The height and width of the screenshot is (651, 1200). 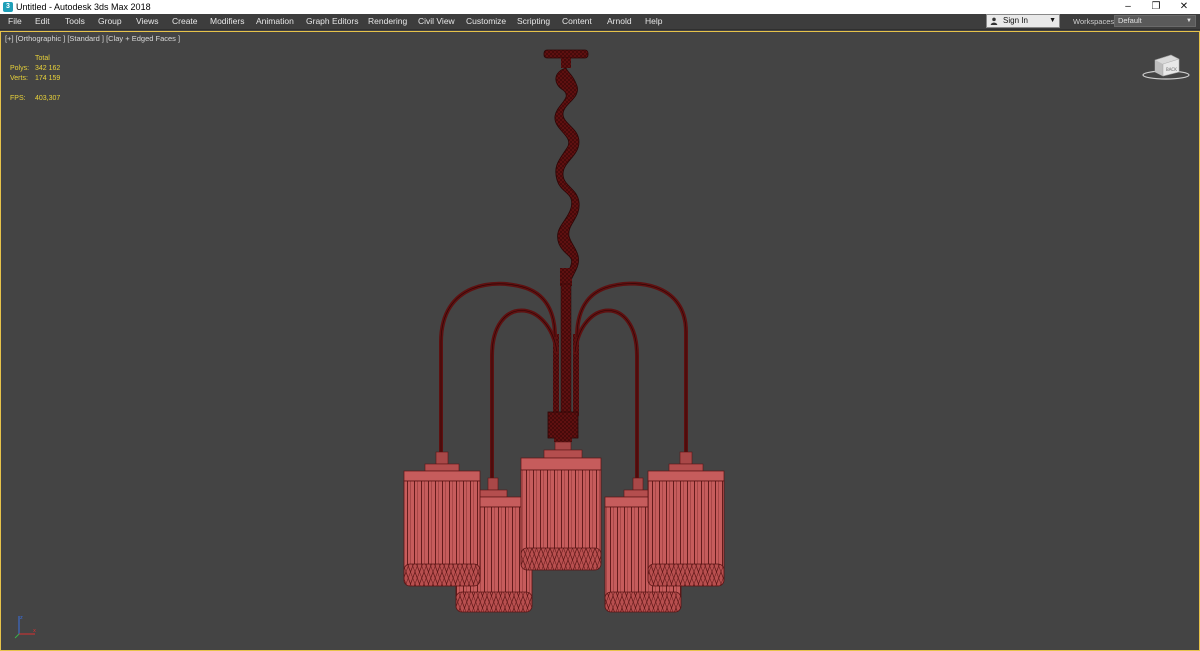 I want to click on menu-animation: Animation, so click(x=275, y=21).